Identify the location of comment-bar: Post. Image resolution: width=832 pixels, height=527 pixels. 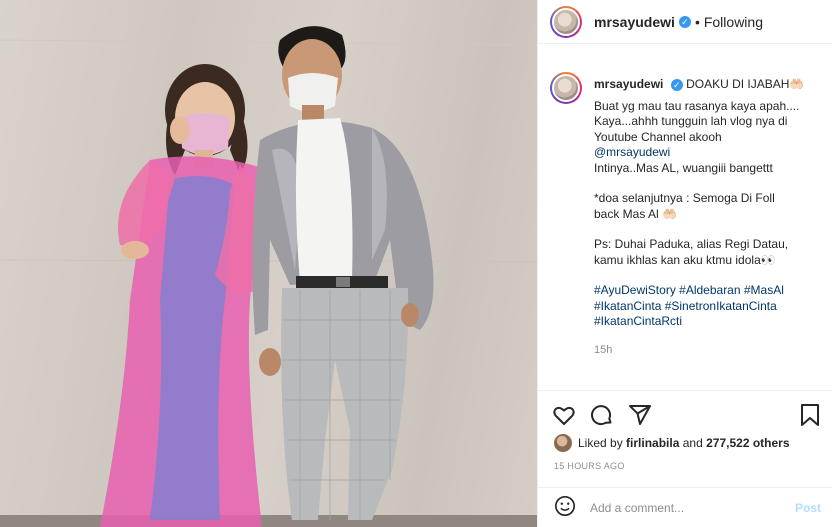
(685, 507).